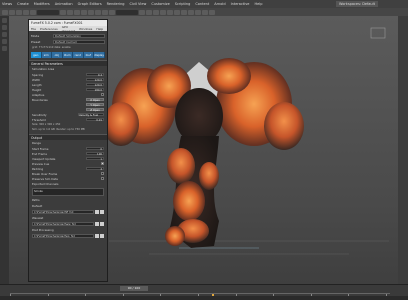 The height and width of the screenshot is (300, 408). Describe the element at coordinates (4, 48) in the screenshot. I see `find-icon` at that location.